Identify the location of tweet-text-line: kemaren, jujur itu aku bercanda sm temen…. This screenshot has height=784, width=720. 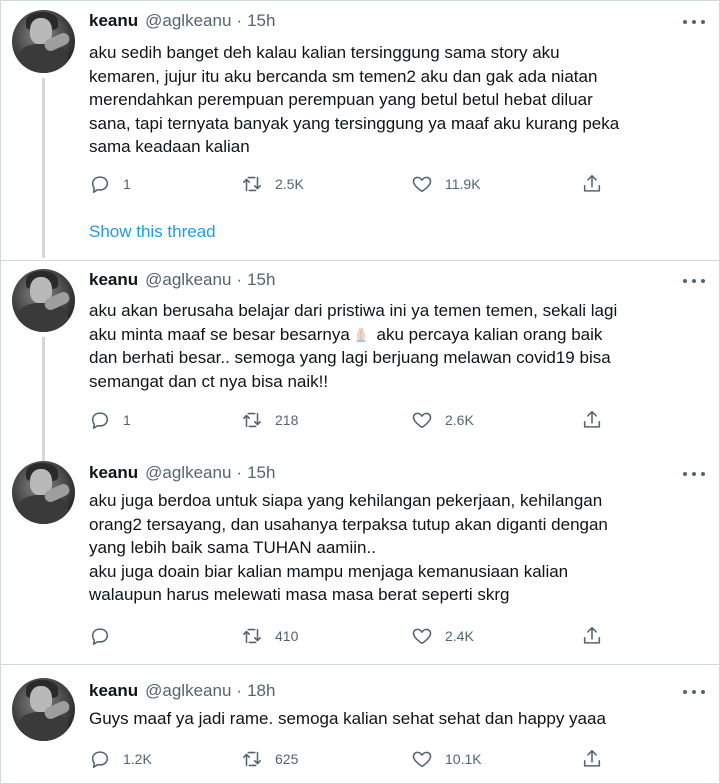
(343, 76).